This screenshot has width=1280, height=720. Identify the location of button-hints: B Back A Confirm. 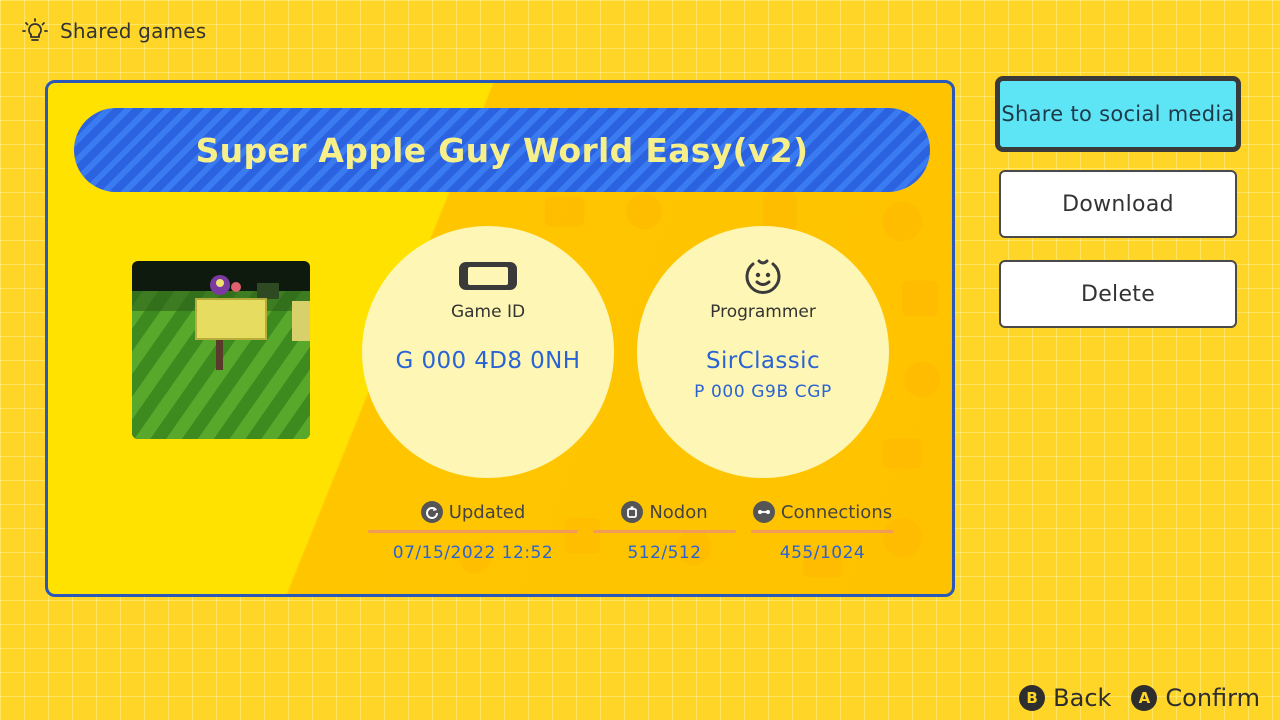
(1139, 698).